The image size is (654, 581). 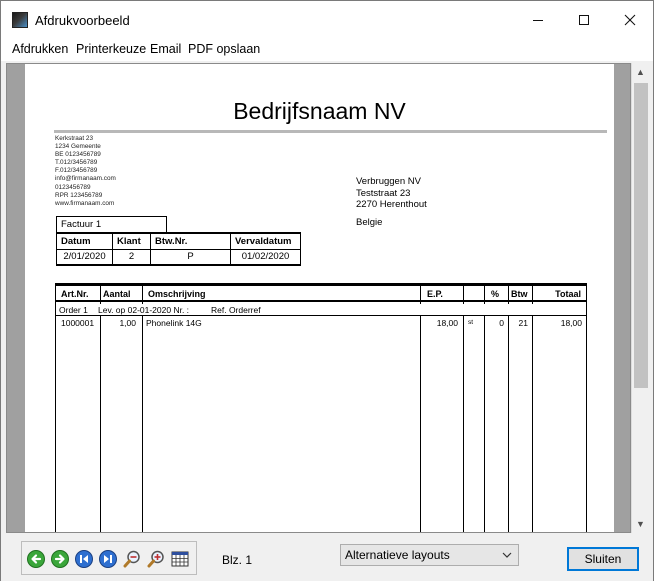 What do you see at coordinates (603, 559) in the screenshot?
I see `close-button: Sluiten` at bounding box center [603, 559].